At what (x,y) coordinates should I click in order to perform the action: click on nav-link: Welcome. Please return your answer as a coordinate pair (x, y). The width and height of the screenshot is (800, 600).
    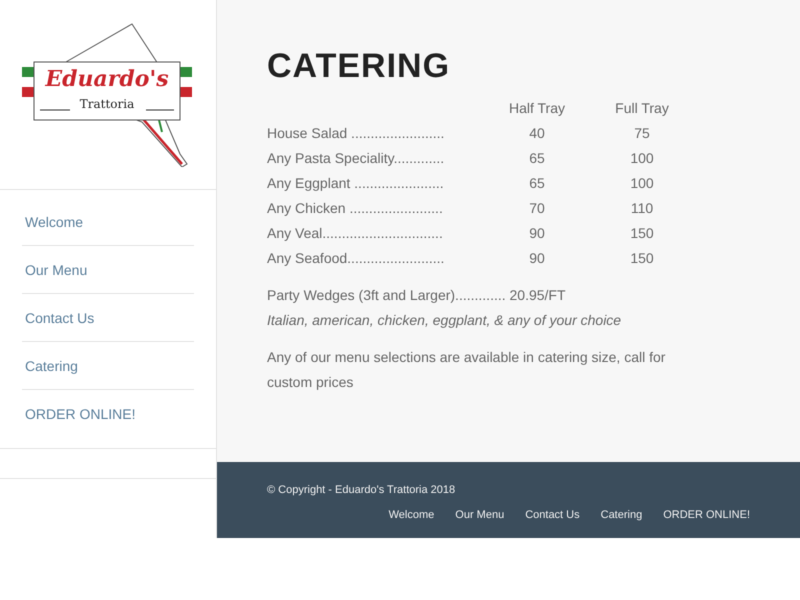
    Looking at the image, I should click on (108, 222).